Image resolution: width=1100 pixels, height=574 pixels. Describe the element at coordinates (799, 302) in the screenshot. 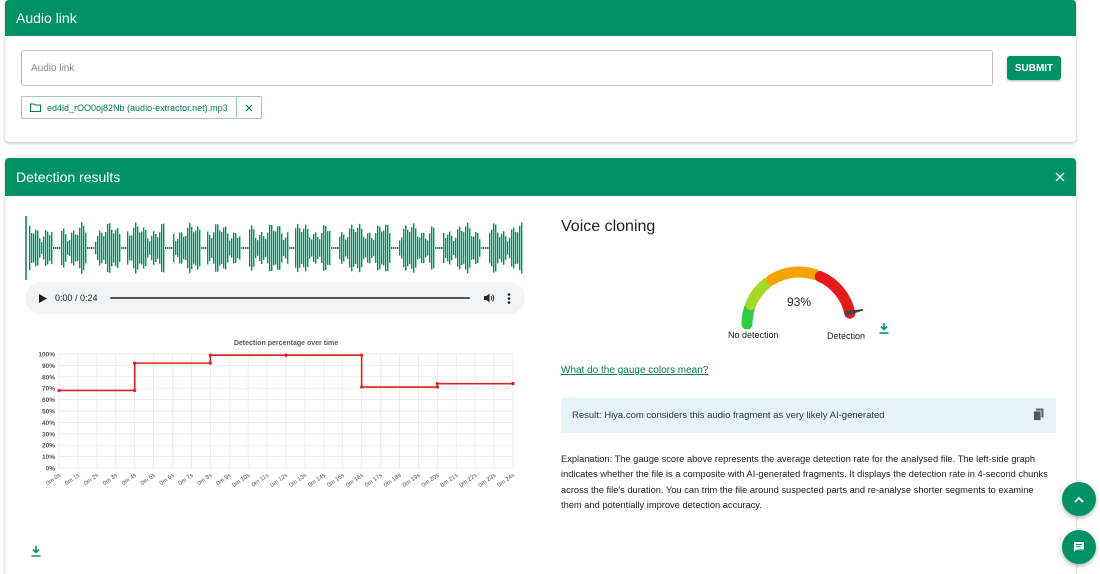

I see `gauge-value: 93%` at that location.